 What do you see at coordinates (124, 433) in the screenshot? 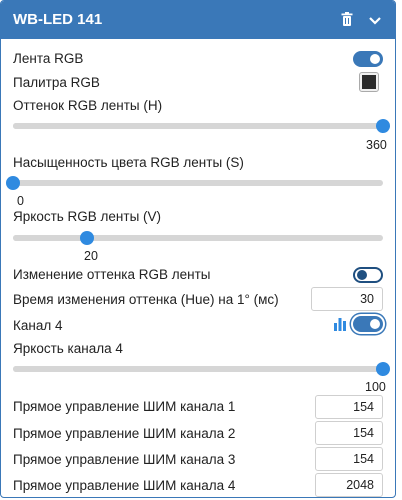
I see `pwm2-label: Прямое управление ШИМ канала 2` at bounding box center [124, 433].